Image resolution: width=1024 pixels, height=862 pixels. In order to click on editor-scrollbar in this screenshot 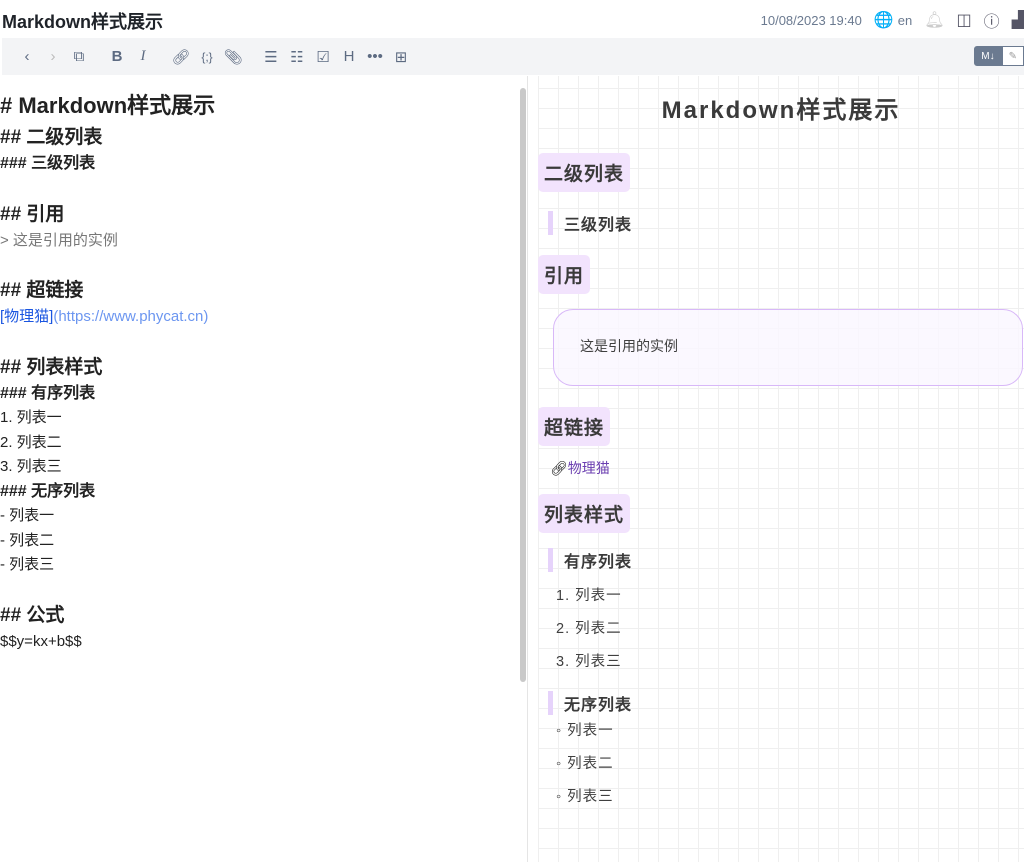, I will do `click(523, 385)`.